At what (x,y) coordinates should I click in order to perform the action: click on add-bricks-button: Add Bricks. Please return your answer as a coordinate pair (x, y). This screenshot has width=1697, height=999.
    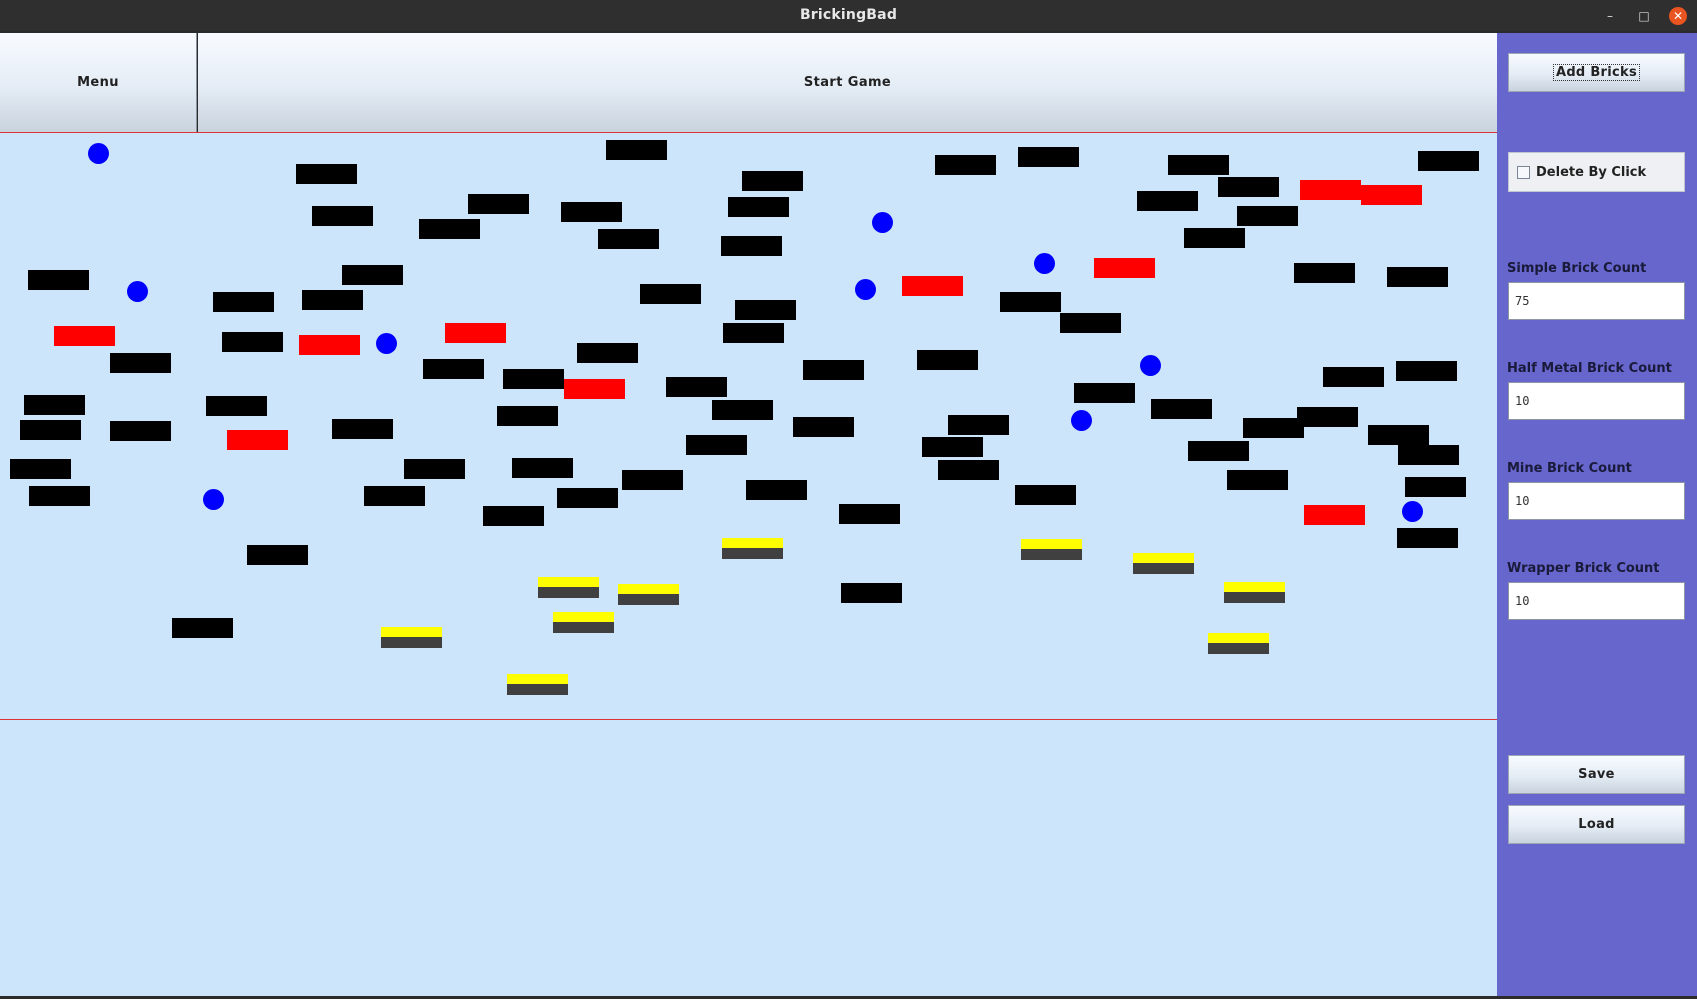
    Looking at the image, I should click on (1596, 72).